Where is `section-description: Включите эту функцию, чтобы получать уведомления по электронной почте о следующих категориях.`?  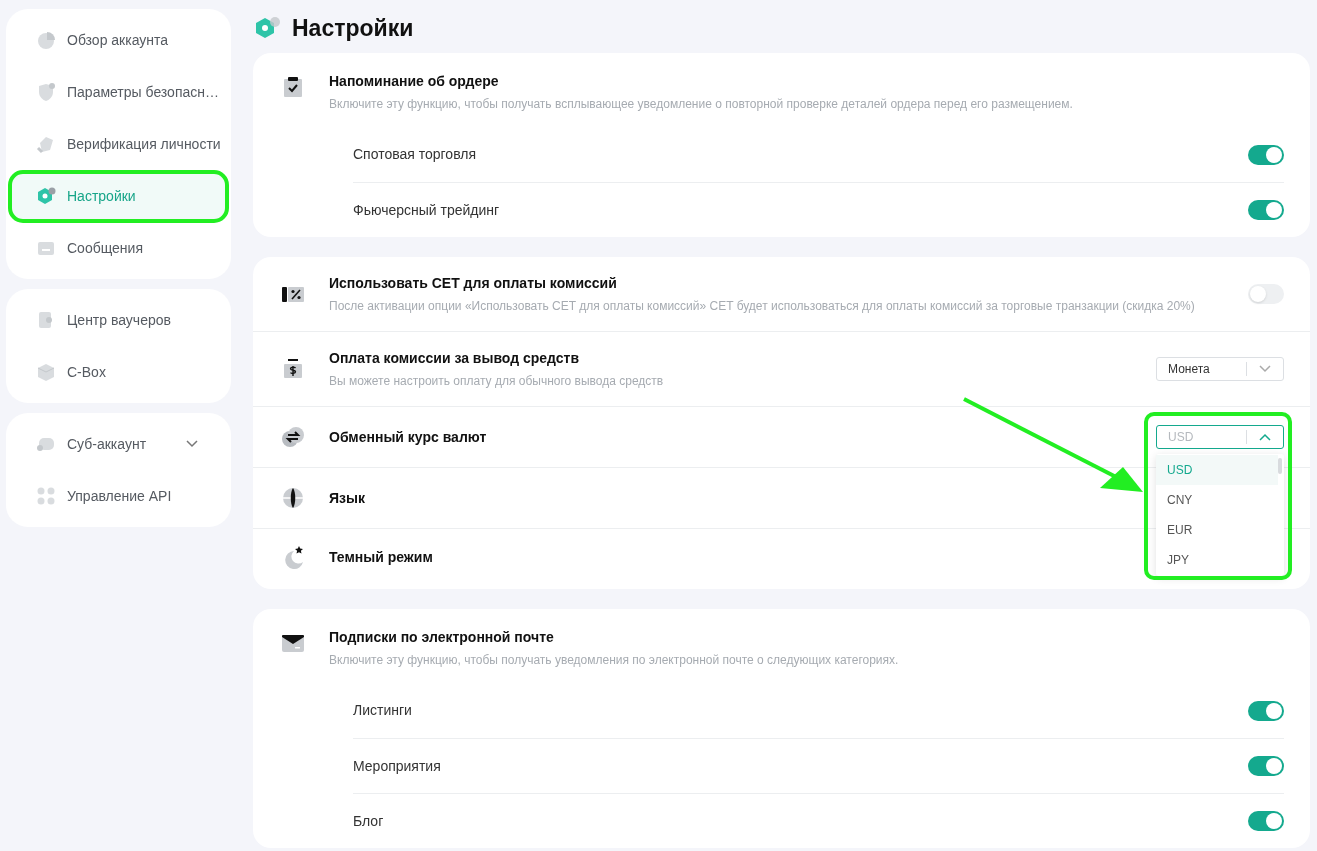 section-description: Включите эту функцию, чтобы получать уведомления по электронной почте о следующих категориях. is located at coordinates (614, 660).